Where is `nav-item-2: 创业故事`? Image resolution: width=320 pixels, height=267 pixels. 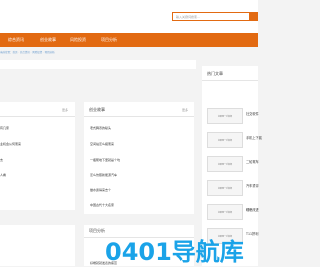 nav-item-2: 创业故事 is located at coordinates (48, 40).